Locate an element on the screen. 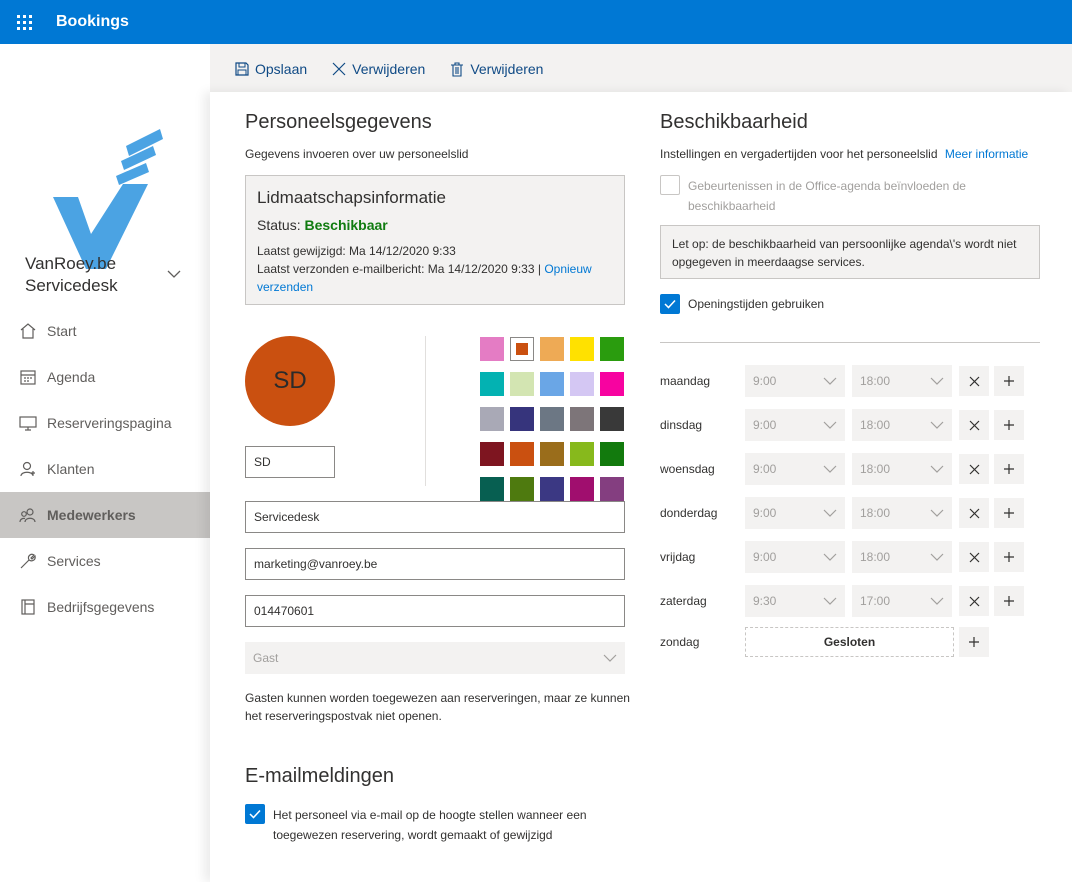  office-calendar-checkbox is located at coordinates (670, 185).